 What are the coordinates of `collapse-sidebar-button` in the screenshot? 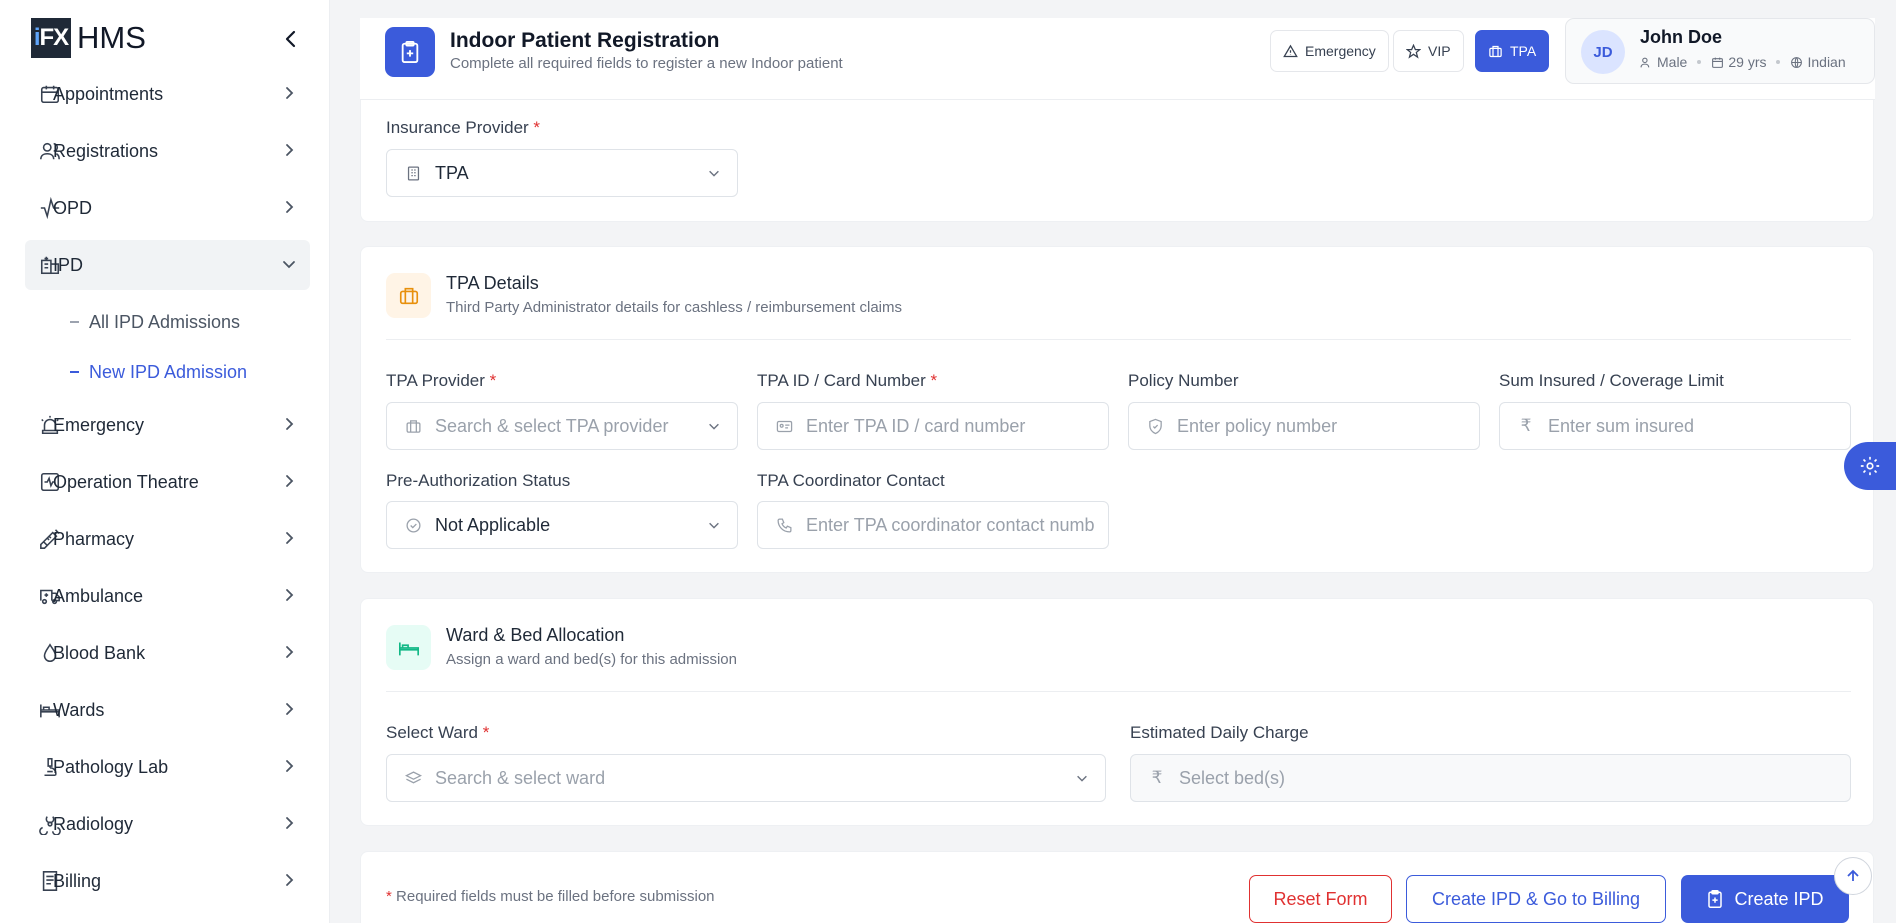 It's located at (291, 39).